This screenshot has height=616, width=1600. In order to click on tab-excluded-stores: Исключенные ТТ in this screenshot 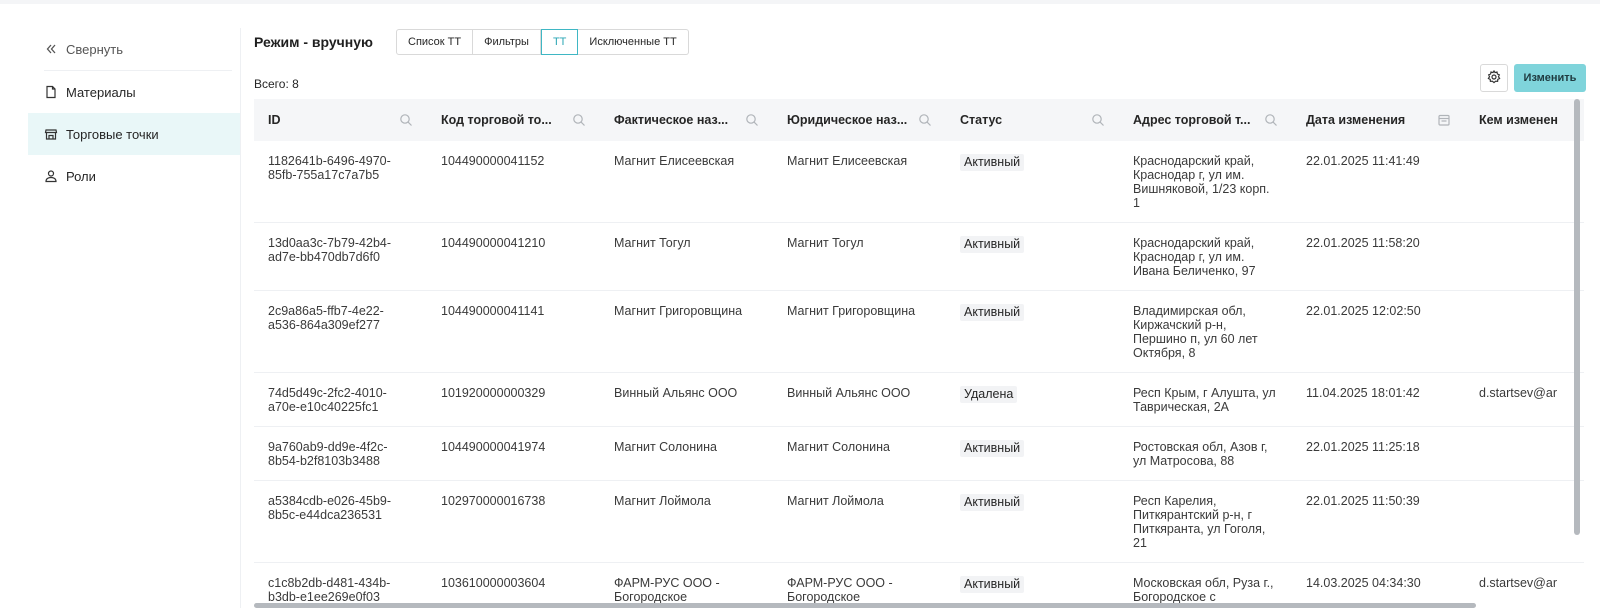, I will do `click(633, 42)`.